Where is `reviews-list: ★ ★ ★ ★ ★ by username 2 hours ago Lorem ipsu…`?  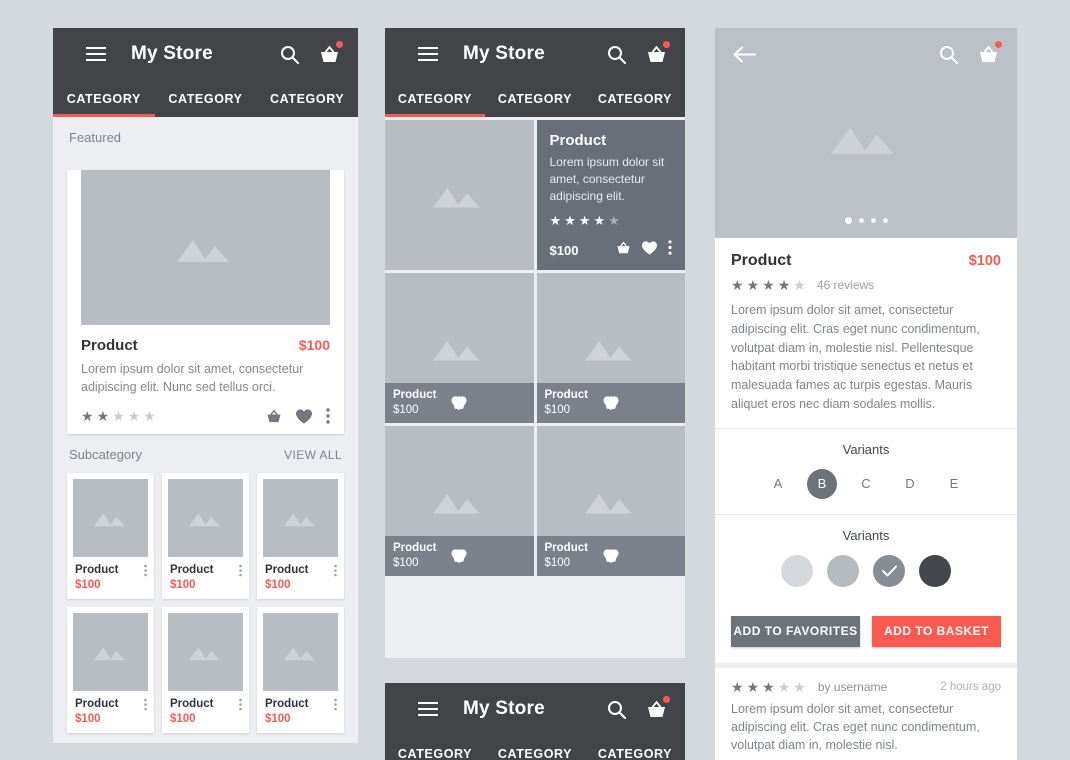 reviews-list: ★ ★ ★ ★ ★ by username 2 hours ago Lorem ipsu… is located at coordinates (866, 714).